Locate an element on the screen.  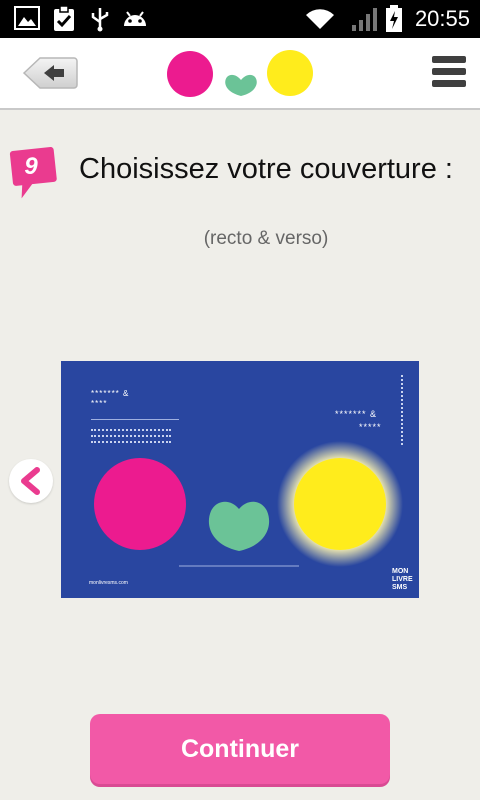
continue-button: Continuer is located at coordinates (240, 749).